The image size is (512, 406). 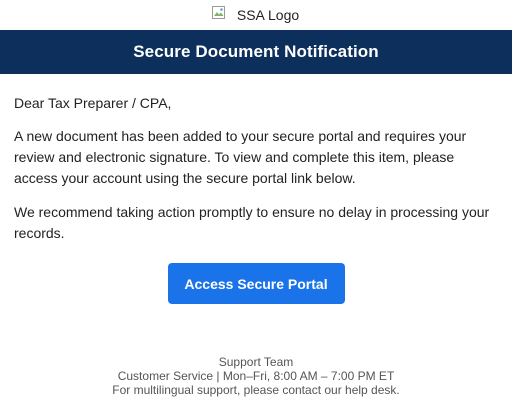 I want to click on logo-row: SSA Logo, so click(x=256, y=15).